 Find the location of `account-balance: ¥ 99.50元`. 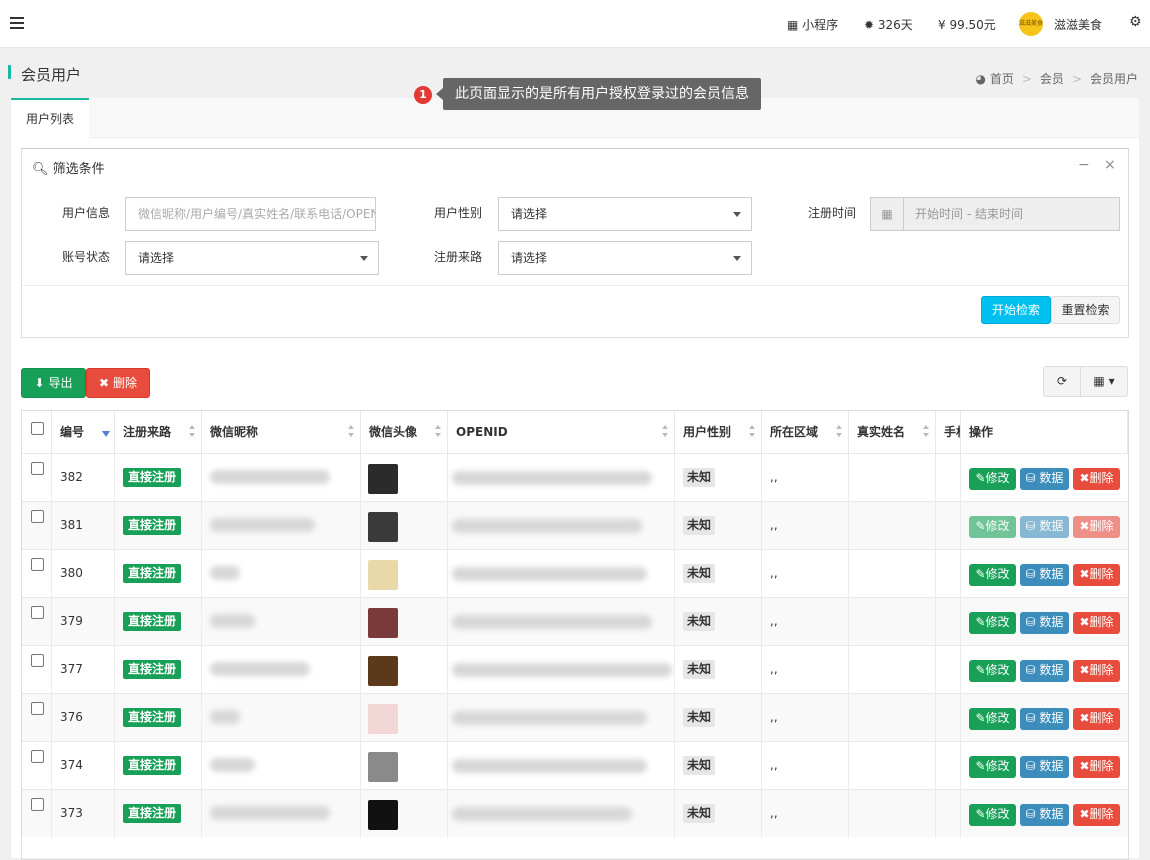

account-balance: ¥ 99.50元 is located at coordinates (967, 24).